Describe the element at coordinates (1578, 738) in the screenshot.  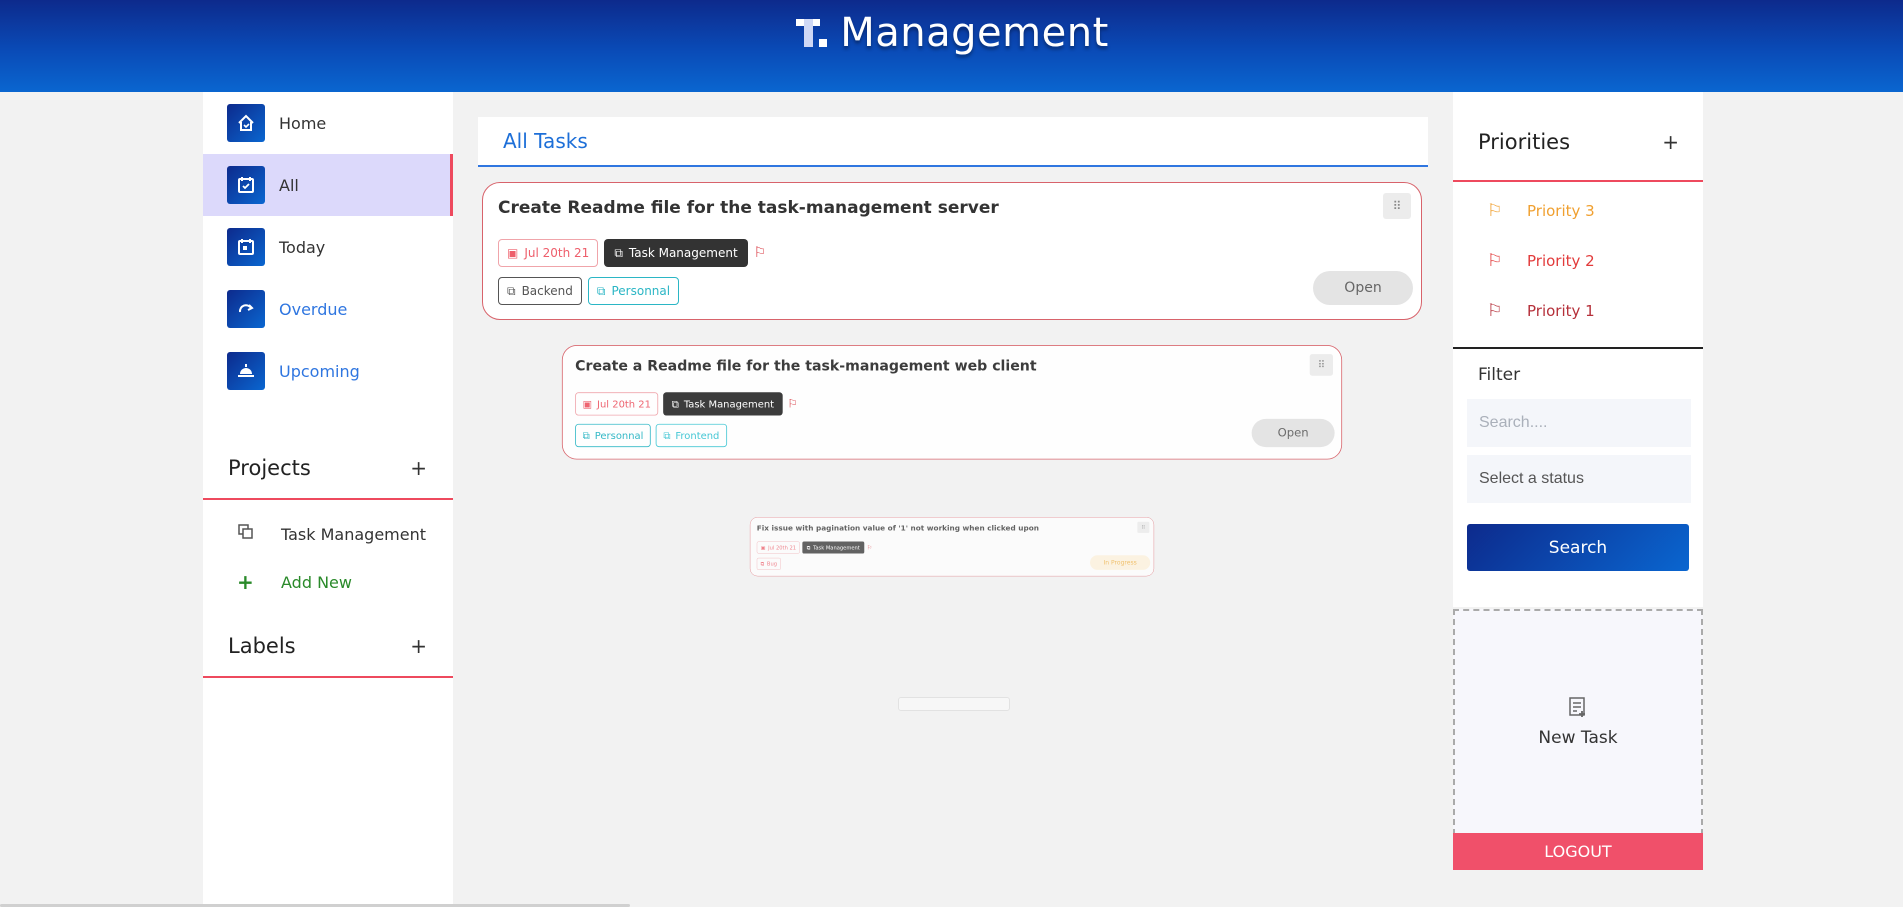
I see `new-task-label: New Task` at that location.